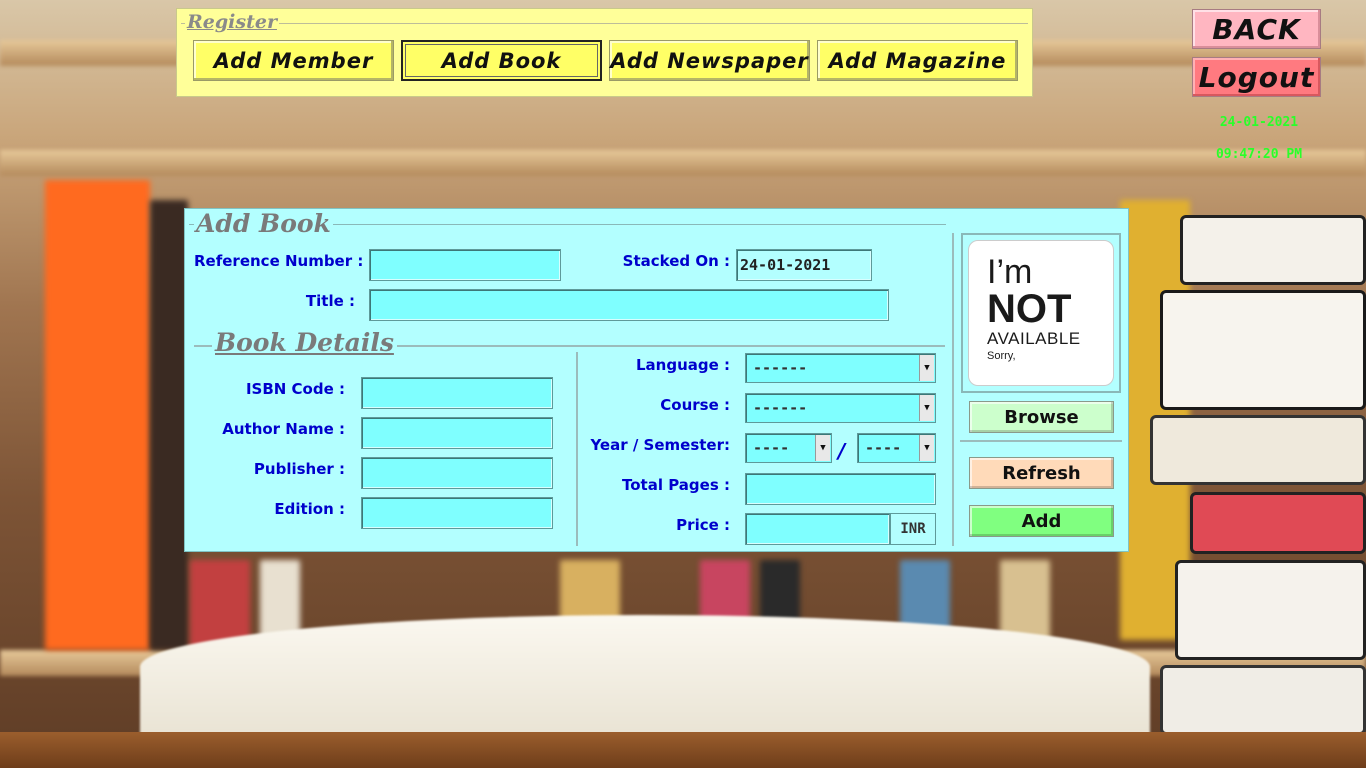  What do you see at coordinates (676, 485) in the screenshot?
I see `total-pages-label: Total Pages :` at bounding box center [676, 485].